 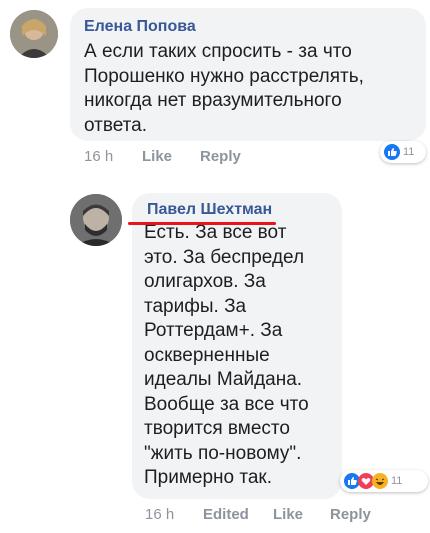 I want to click on comment-actions: 16 h Like Reply, so click(x=184, y=158).